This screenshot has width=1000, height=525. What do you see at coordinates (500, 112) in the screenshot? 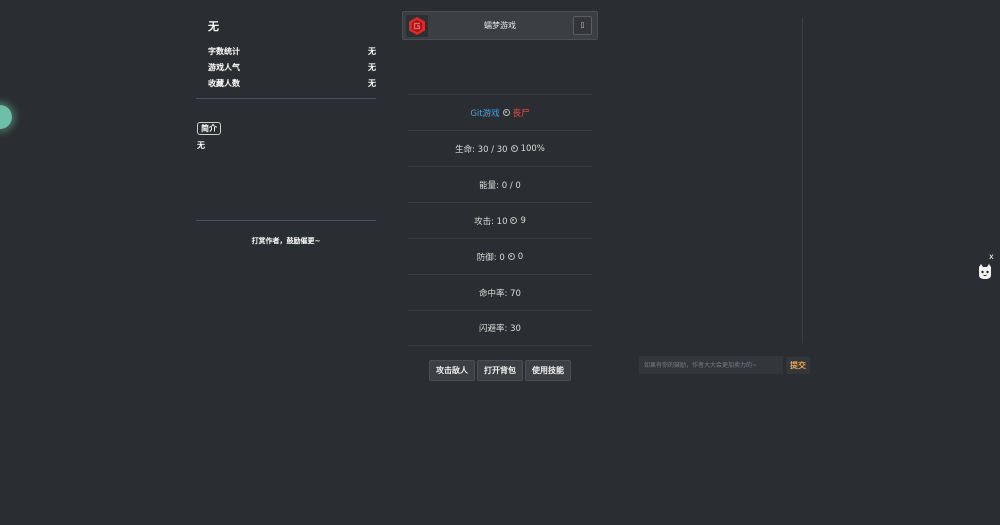
I see `battle-header-row: Git游戏 丧尸` at bounding box center [500, 112].